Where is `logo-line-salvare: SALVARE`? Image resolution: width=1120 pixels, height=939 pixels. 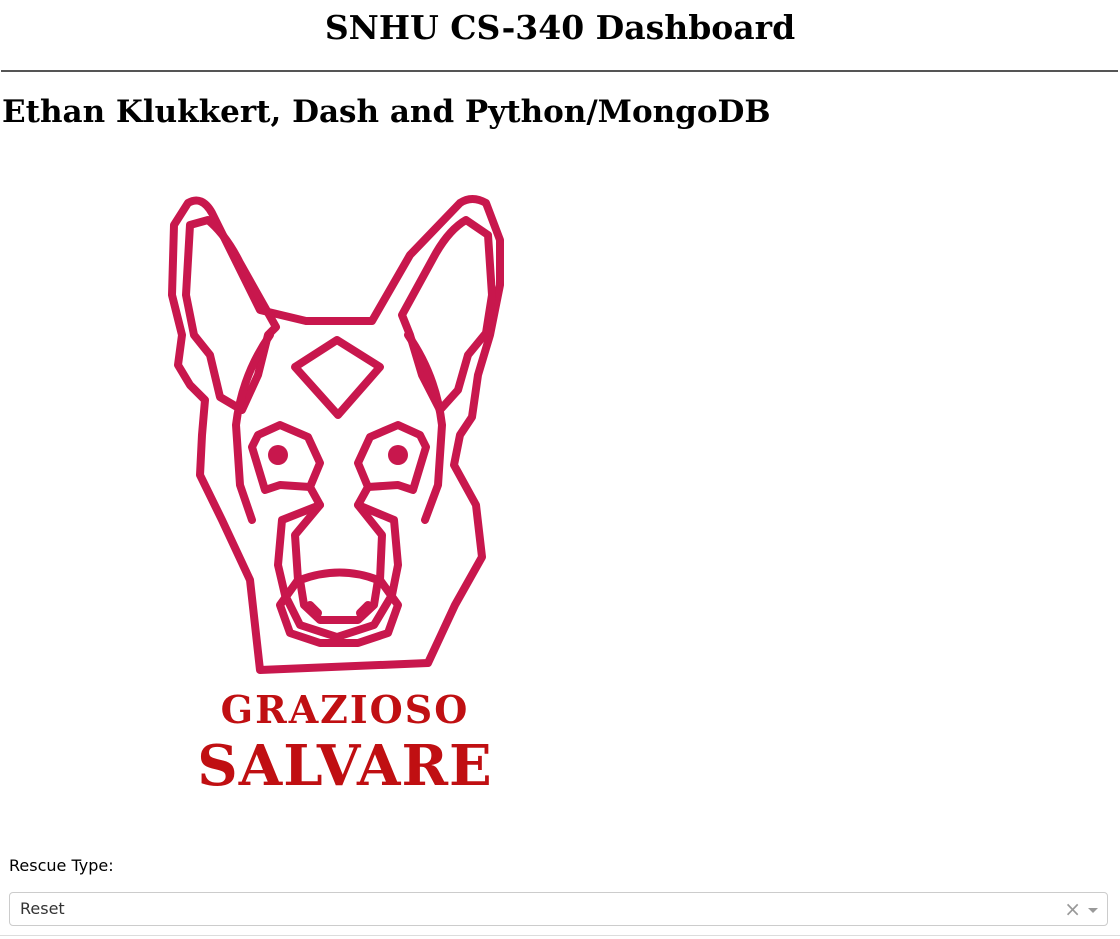
logo-line-salvare: SALVARE is located at coordinates (344, 766).